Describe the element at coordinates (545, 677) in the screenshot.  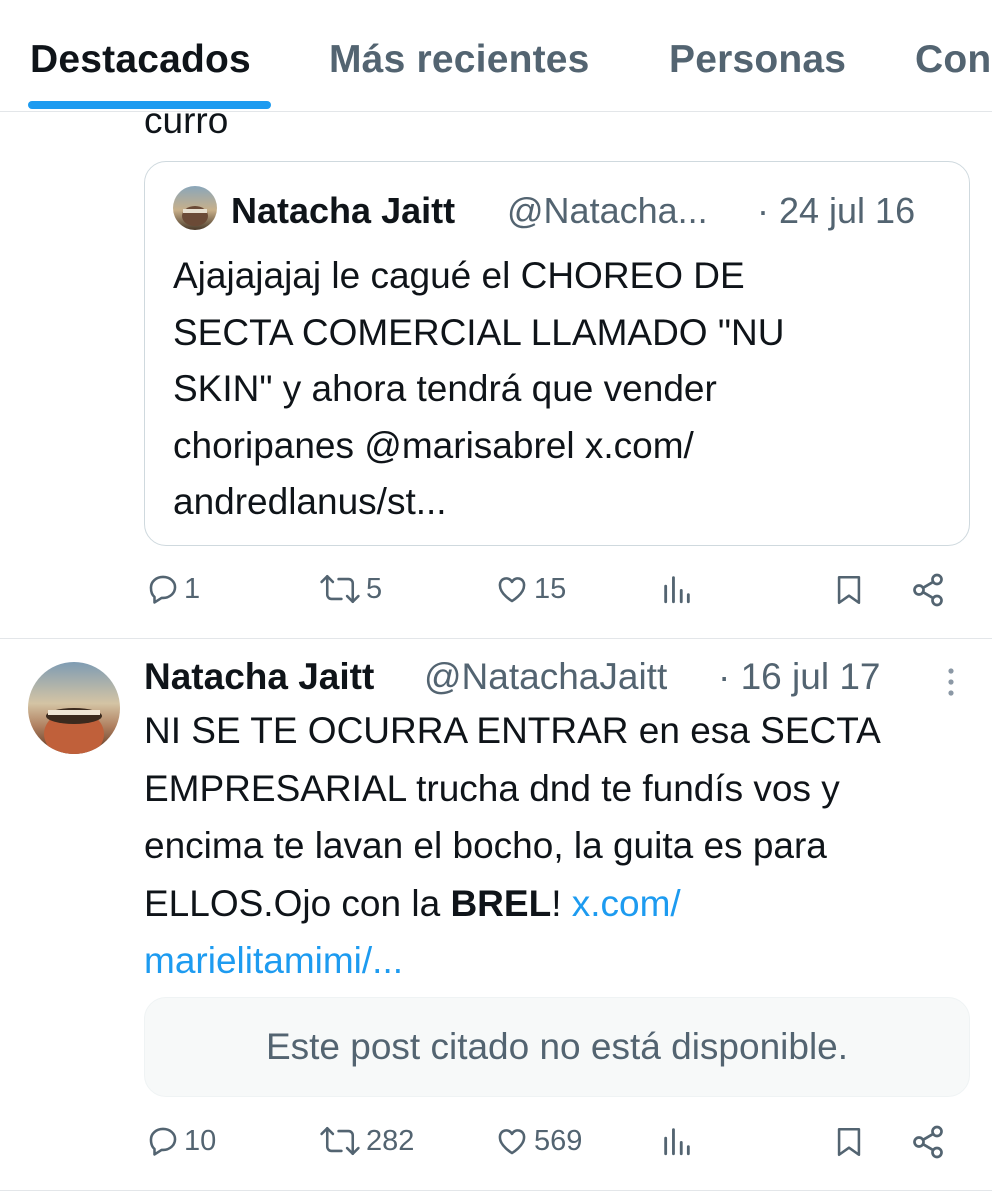
I see `author-handle: @NatachaJaitt` at that location.